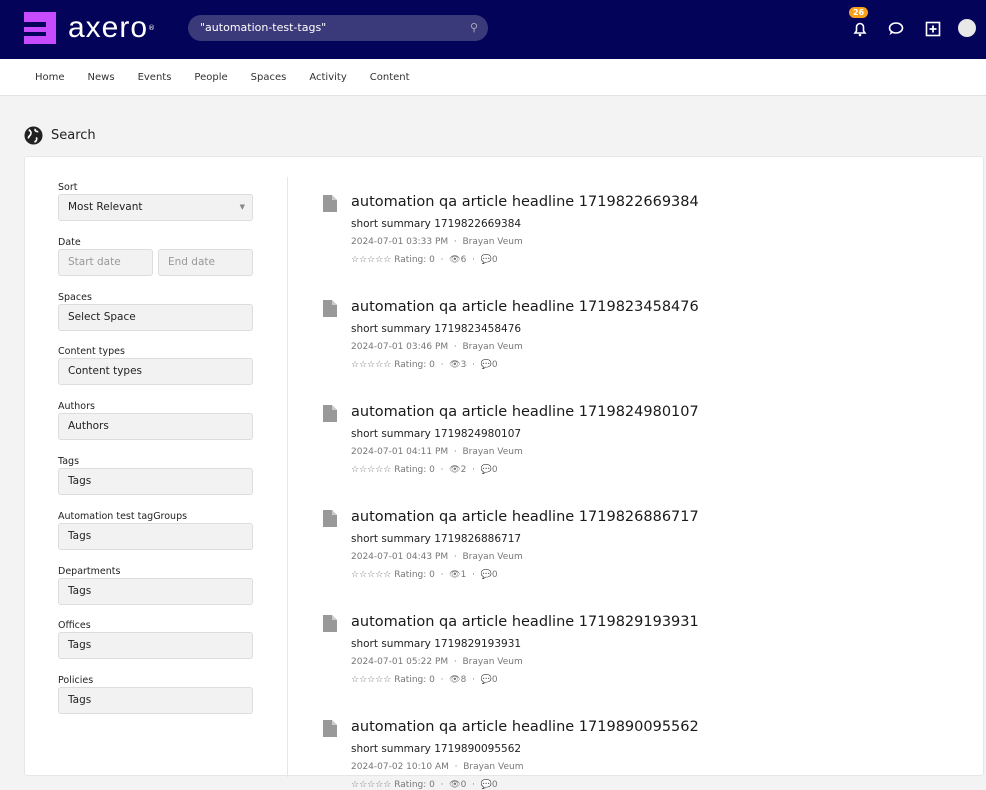 This screenshot has height=790, width=986. I want to click on end-date-input: End date, so click(205, 262).